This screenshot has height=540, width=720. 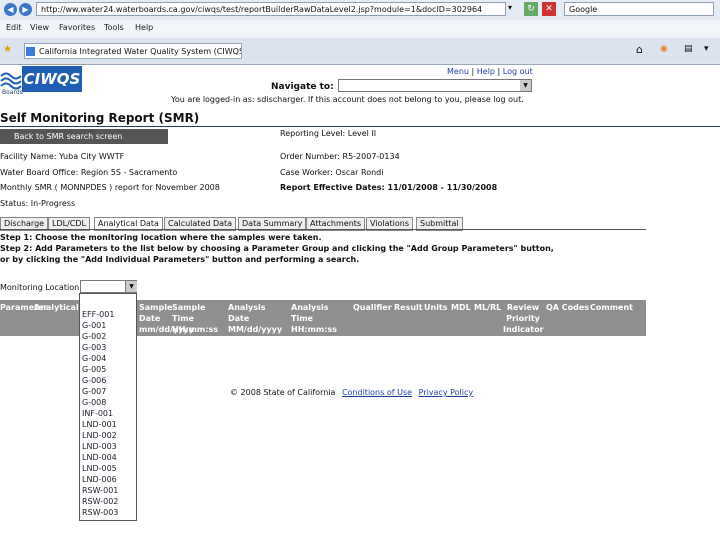 I want to click on home-icon: ⌂, so click(x=639, y=49).